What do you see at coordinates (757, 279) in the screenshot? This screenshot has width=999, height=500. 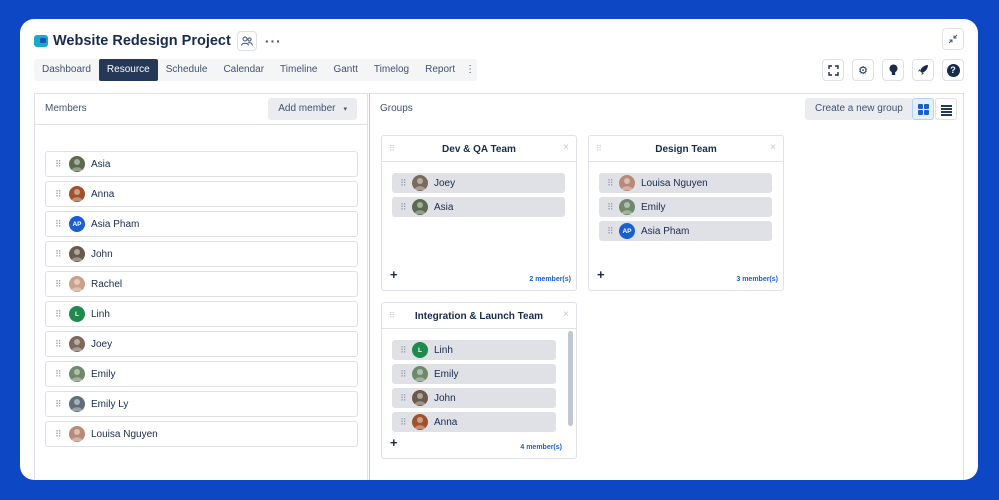 I see `member-count: 3 member(s)` at bounding box center [757, 279].